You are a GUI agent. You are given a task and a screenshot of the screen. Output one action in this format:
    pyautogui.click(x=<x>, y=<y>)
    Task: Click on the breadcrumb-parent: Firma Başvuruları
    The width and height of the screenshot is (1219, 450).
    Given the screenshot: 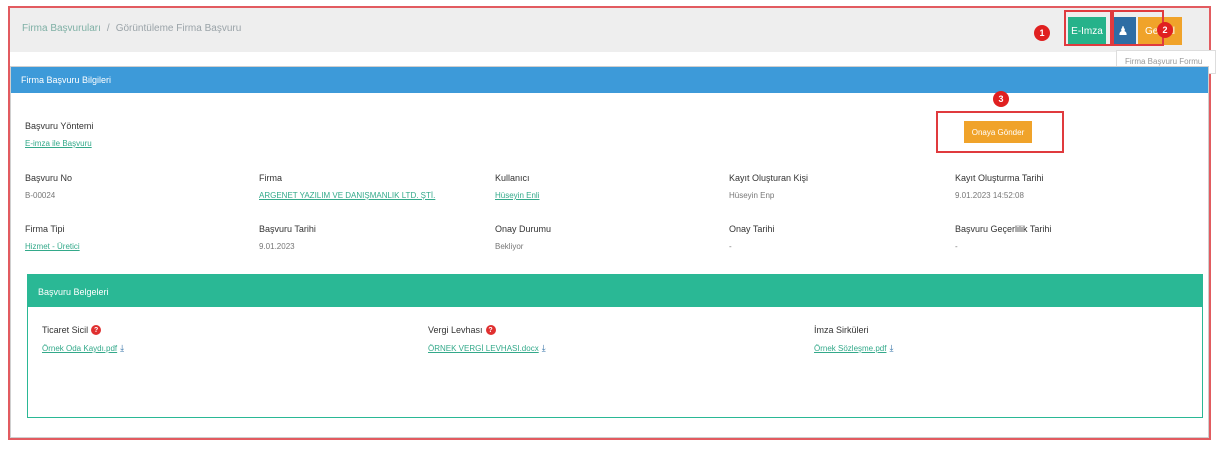 What is the action you would take?
    pyautogui.click(x=61, y=28)
    